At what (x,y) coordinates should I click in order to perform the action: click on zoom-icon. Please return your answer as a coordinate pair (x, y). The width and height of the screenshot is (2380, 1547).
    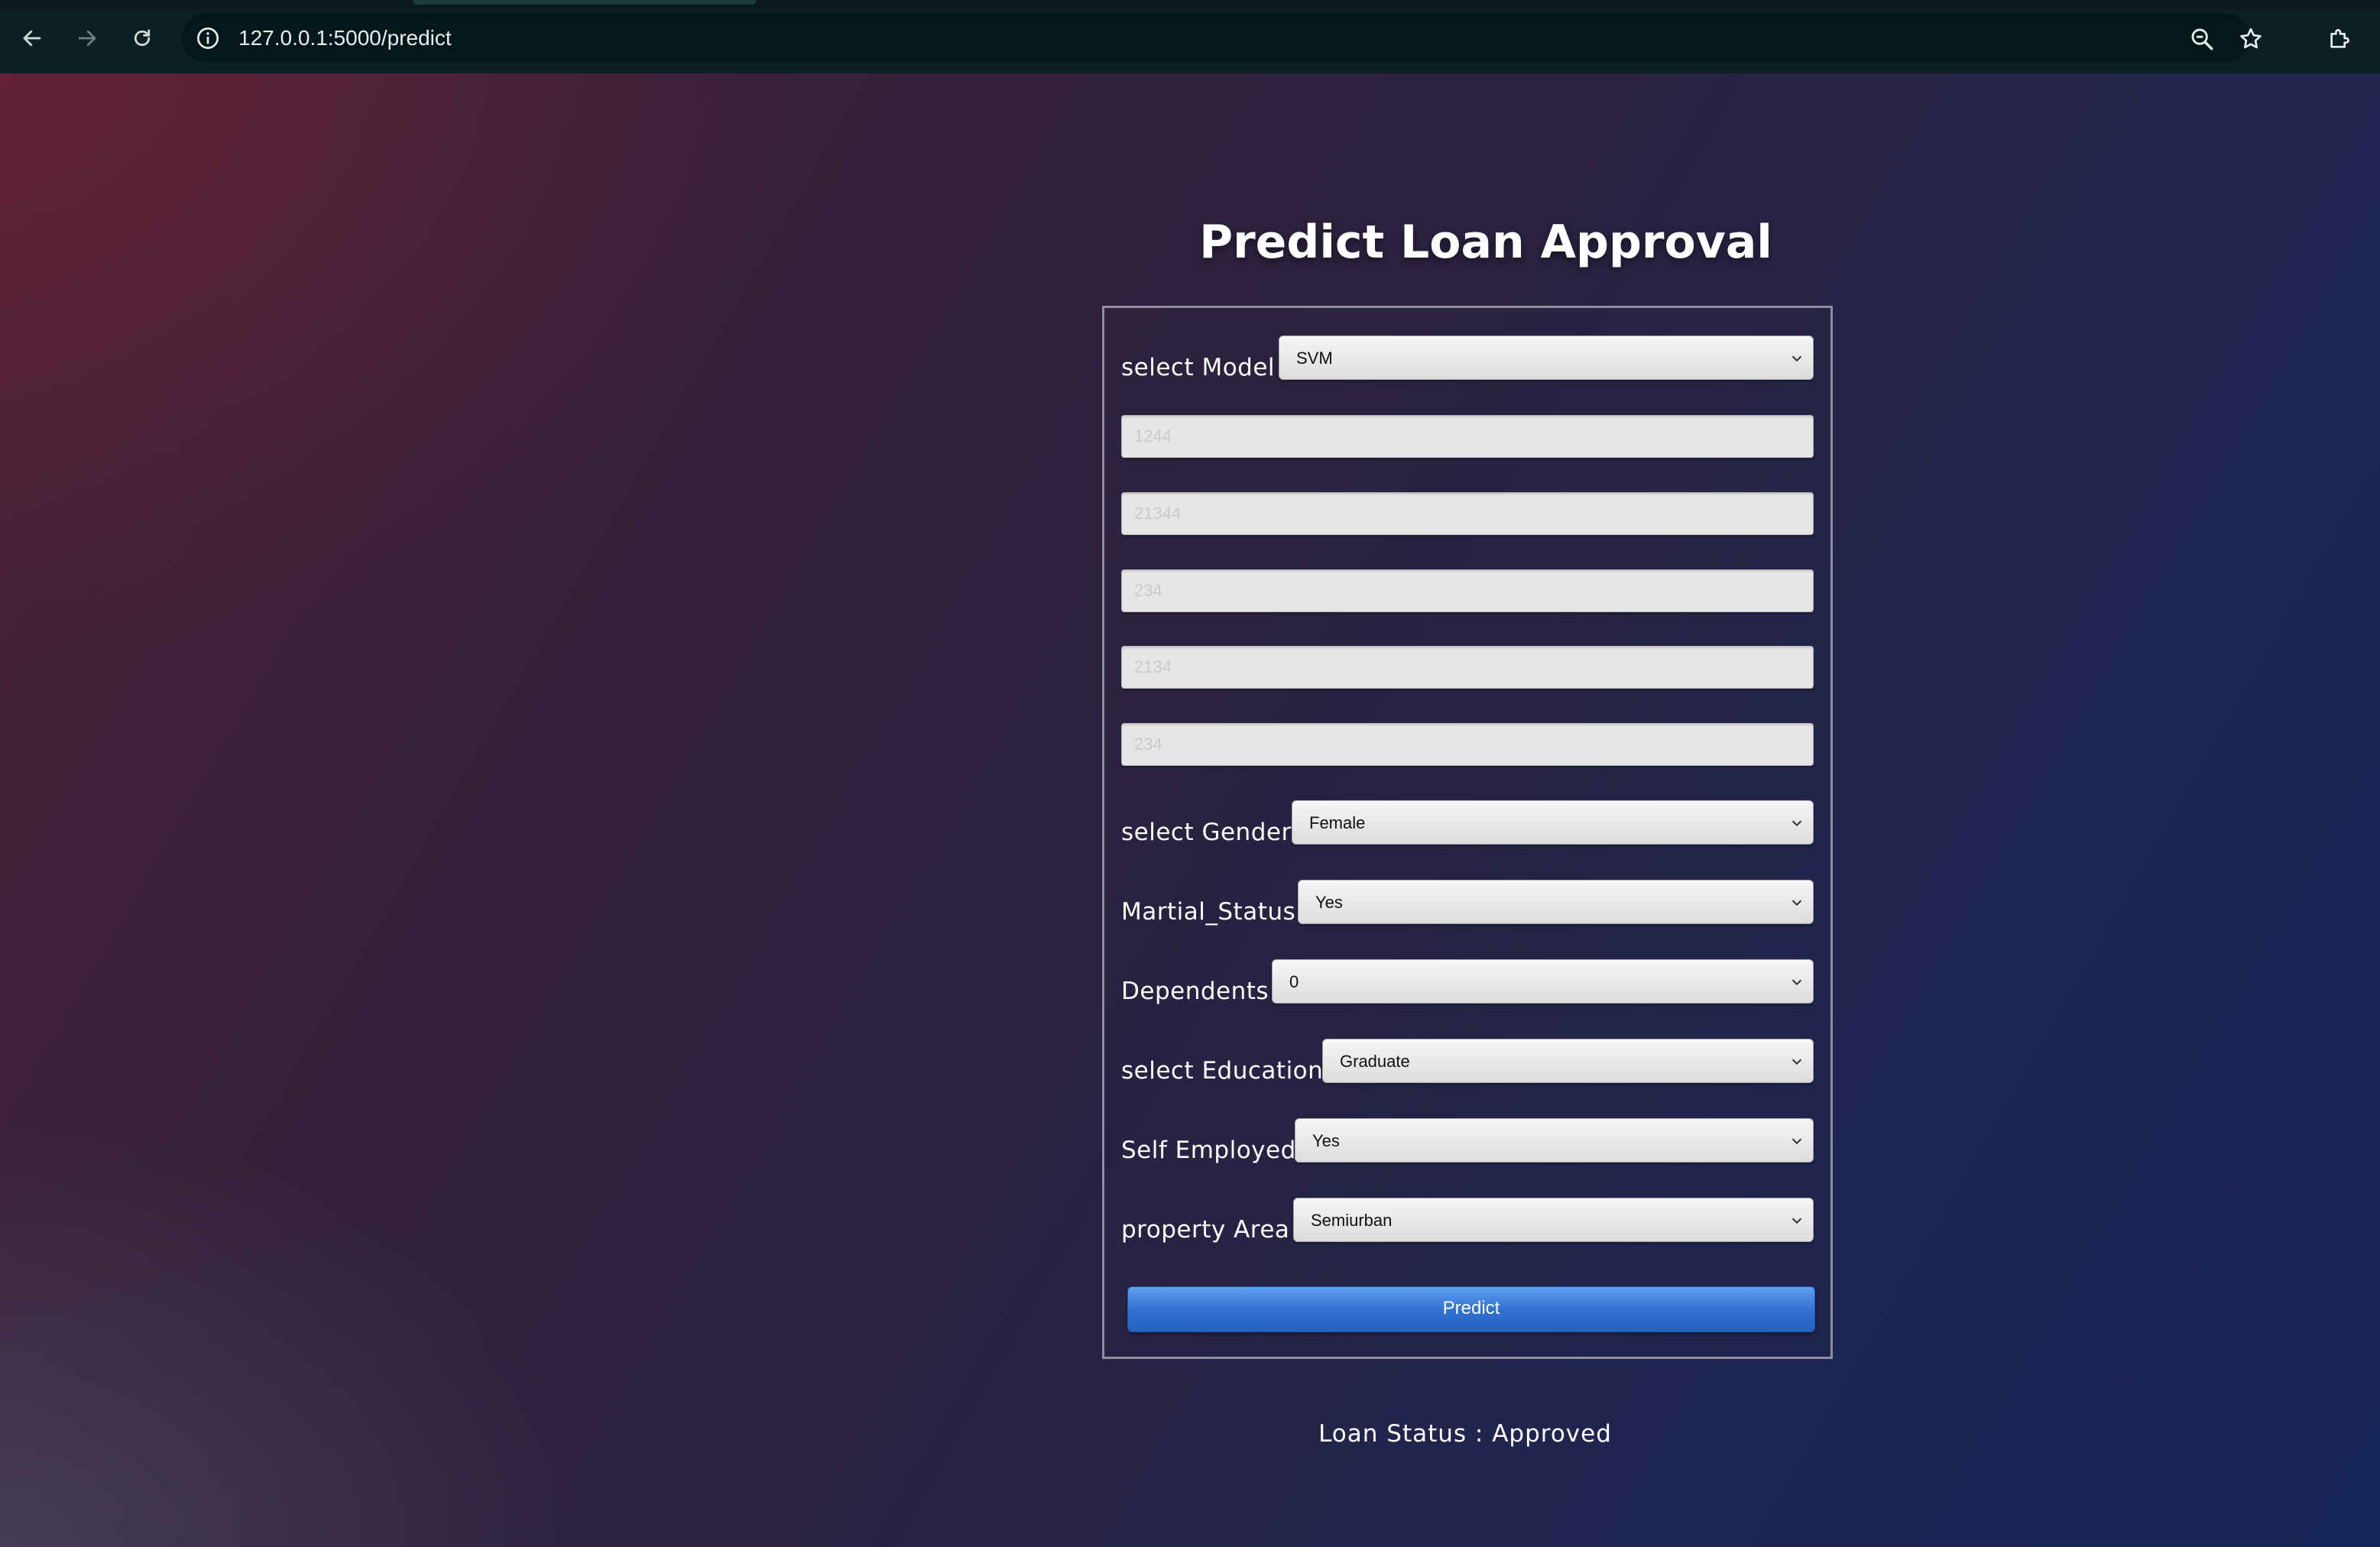
    Looking at the image, I should click on (2202, 39).